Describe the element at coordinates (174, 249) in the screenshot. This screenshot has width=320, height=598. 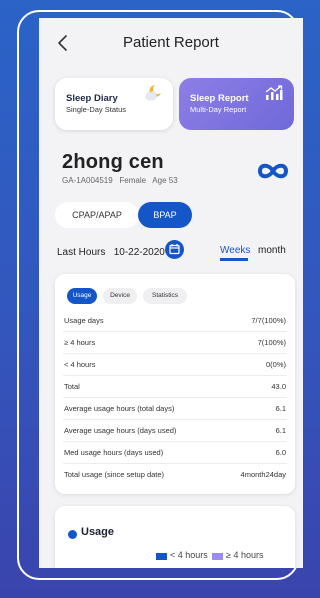
I see `calendar-icon` at that location.